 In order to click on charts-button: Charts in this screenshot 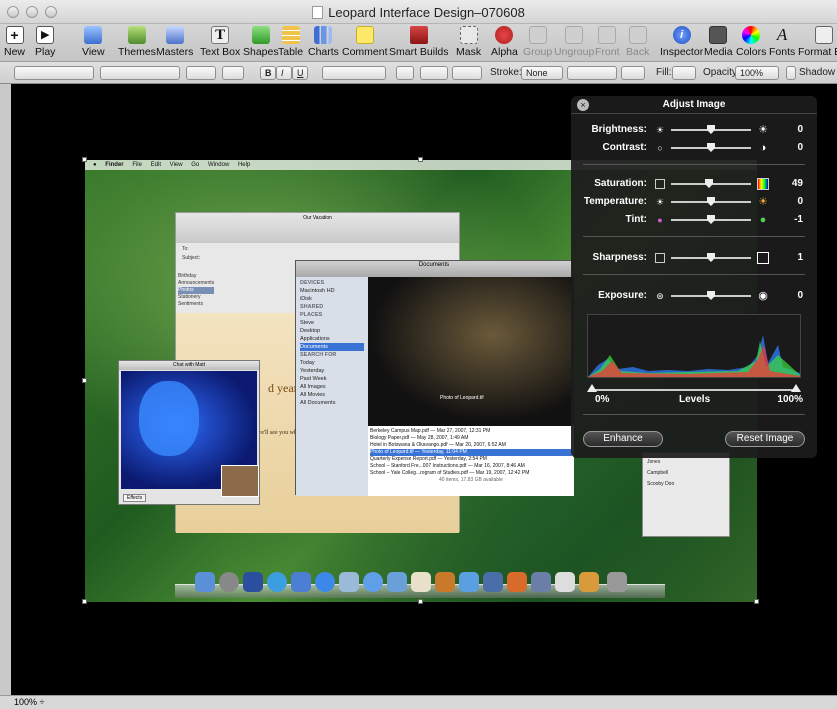, I will do `click(323, 42)`.